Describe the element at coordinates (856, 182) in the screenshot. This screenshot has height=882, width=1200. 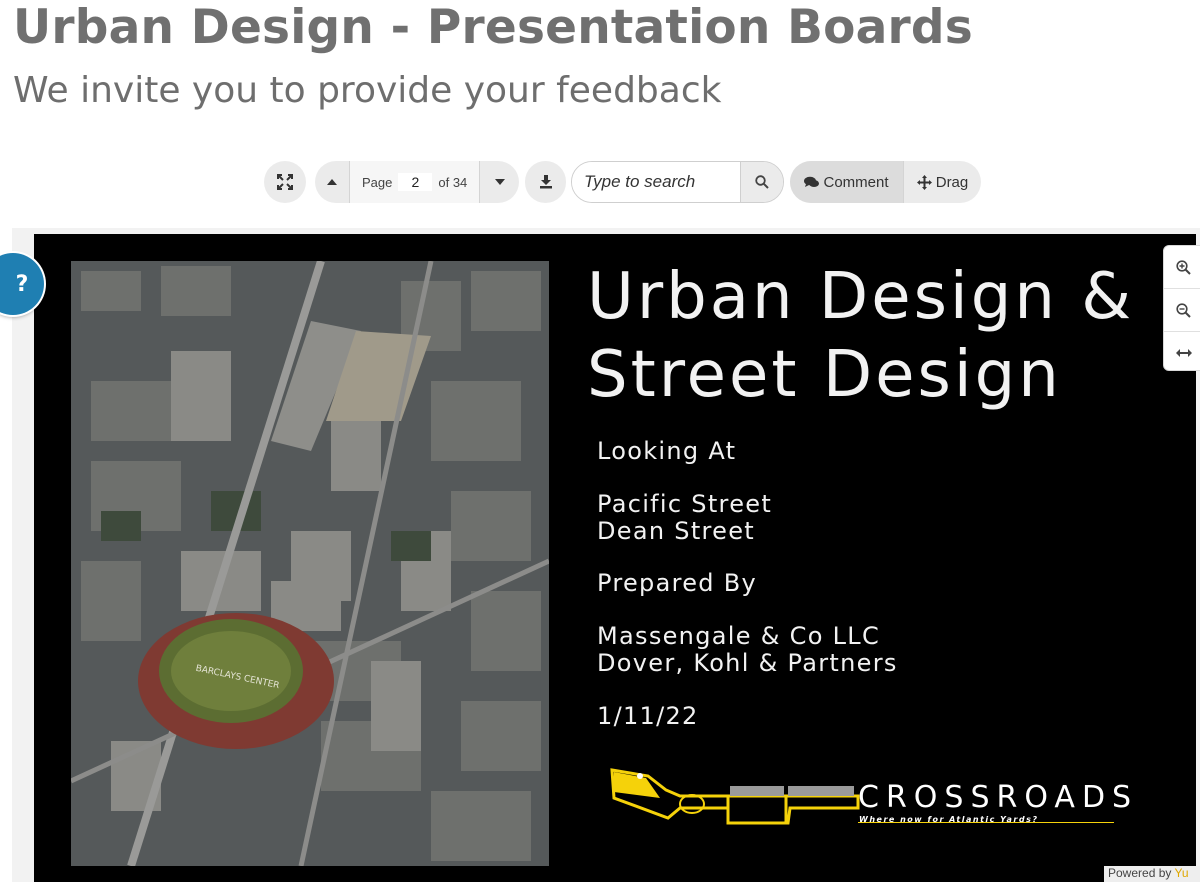
I see `comment-label: Comment` at that location.